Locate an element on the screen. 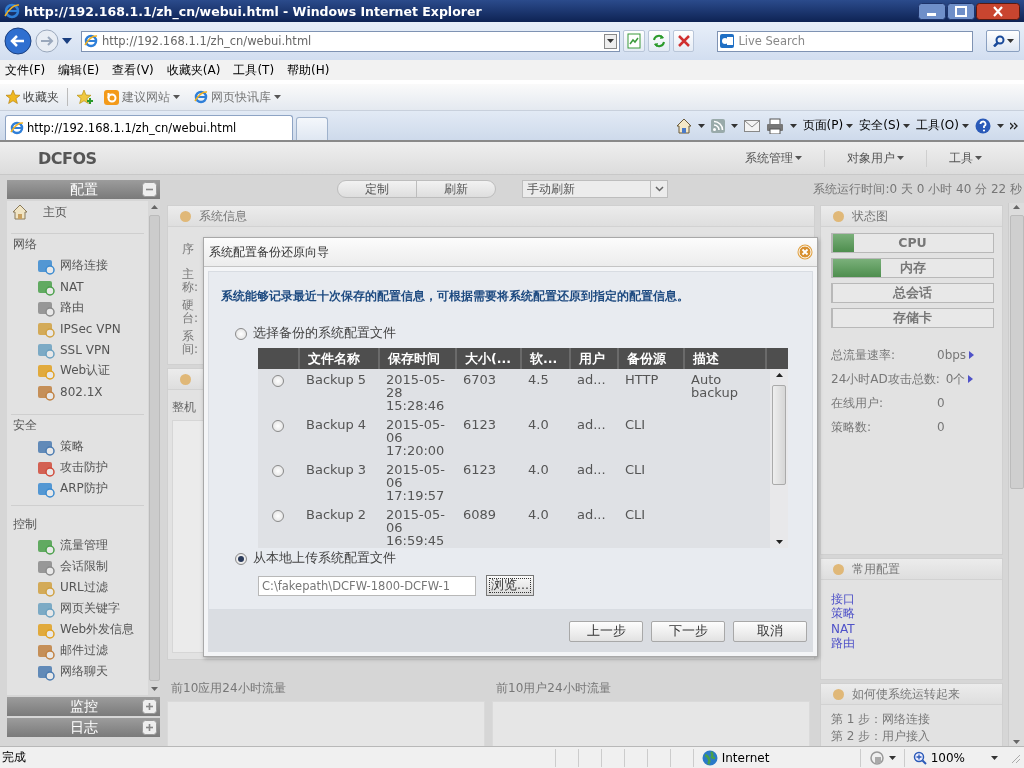  dropdown-icon is located at coordinates (67, 41).